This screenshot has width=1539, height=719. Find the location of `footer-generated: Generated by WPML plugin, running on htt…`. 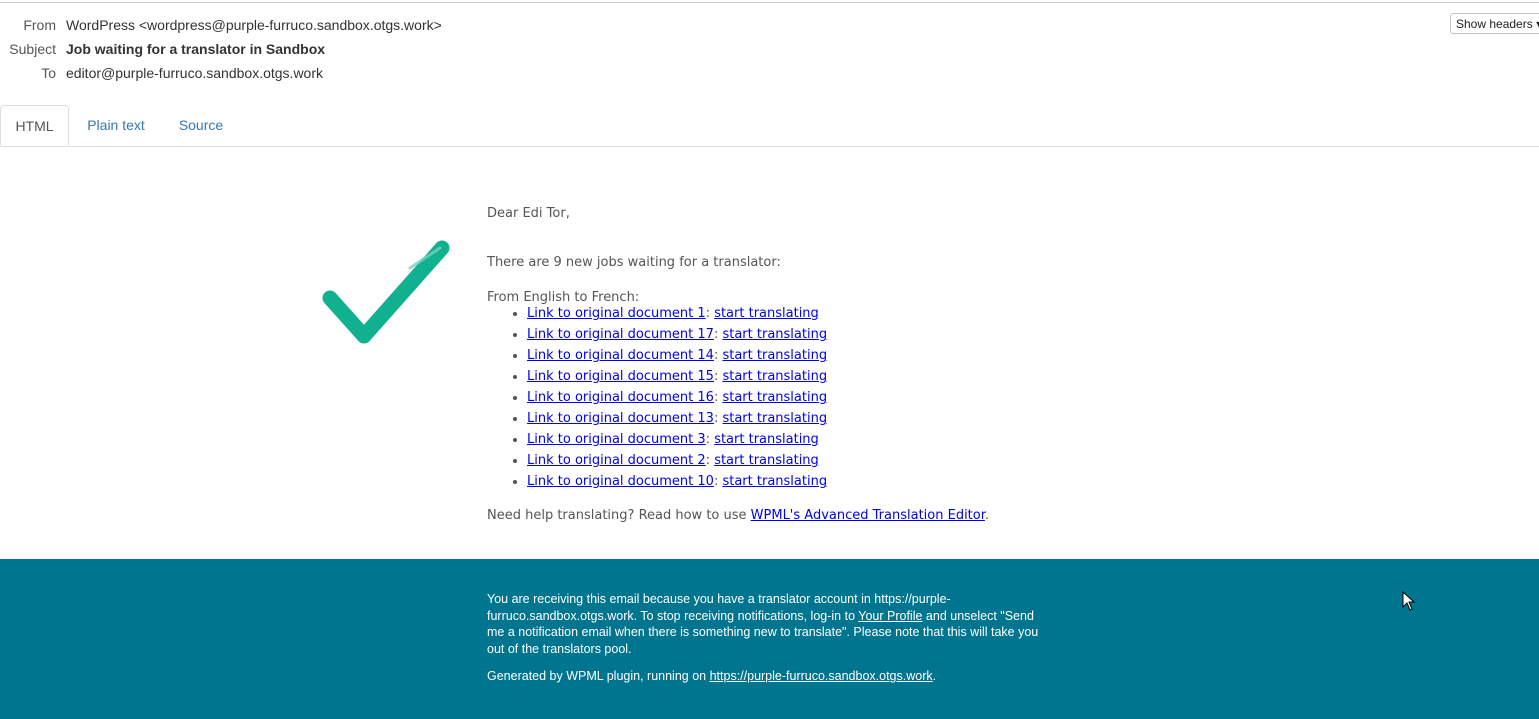

footer-generated: Generated by WPML plugin, running on htt… is located at coordinates (769, 676).